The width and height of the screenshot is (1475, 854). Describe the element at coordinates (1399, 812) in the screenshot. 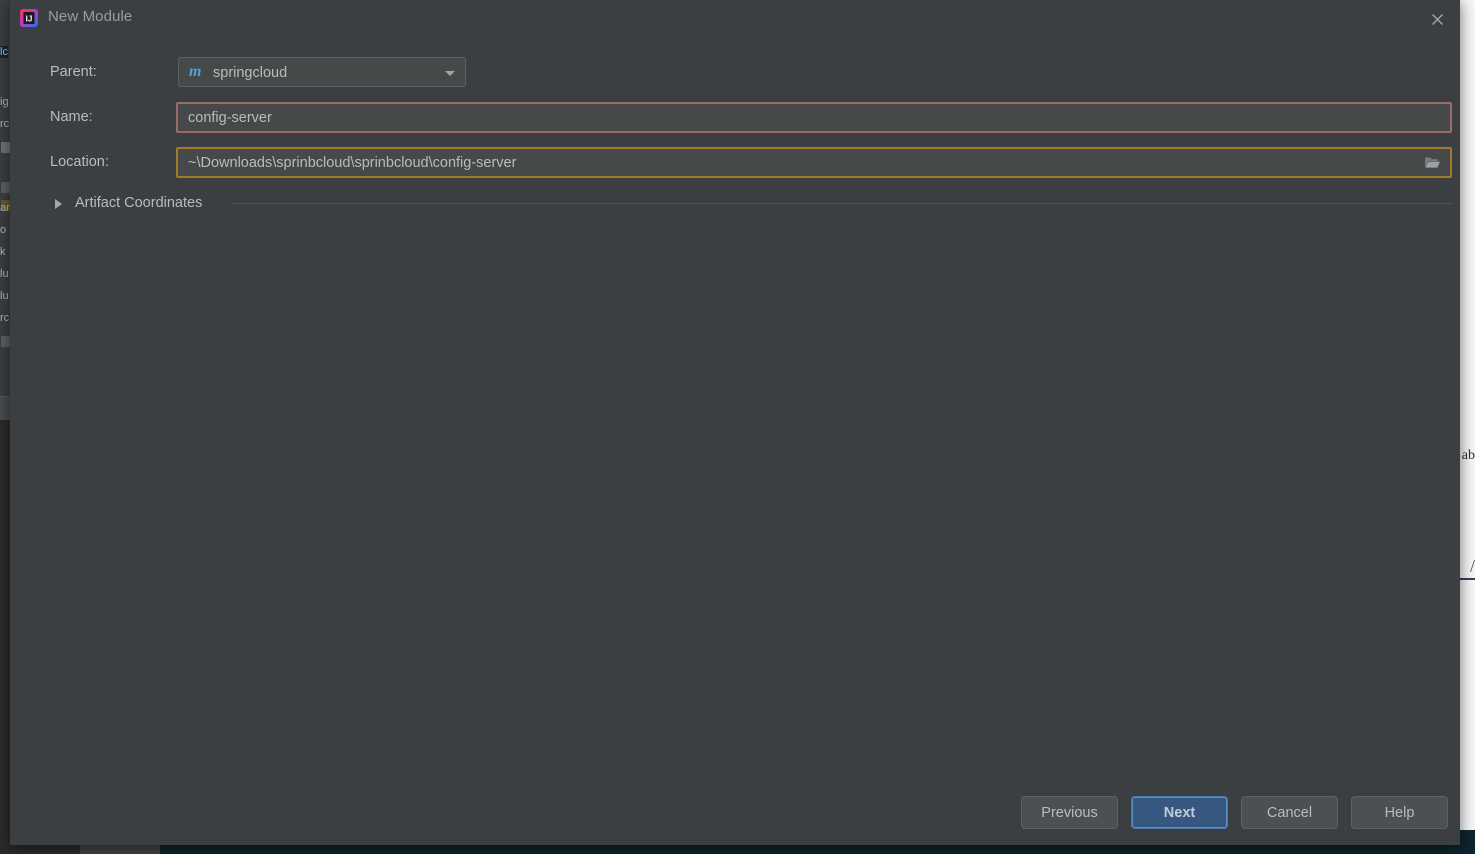

I see `help-button: Help` at that location.